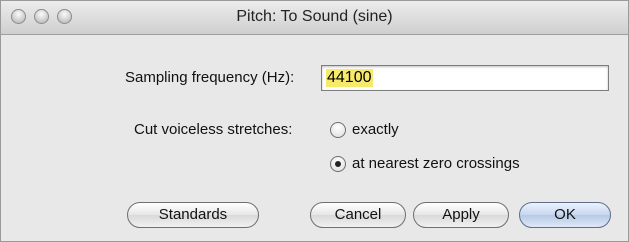 The height and width of the screenshot is (242, 629). Describe the element at coordinates (461, 215) in the screenshot. I see `apply-button: Apply` at that location.